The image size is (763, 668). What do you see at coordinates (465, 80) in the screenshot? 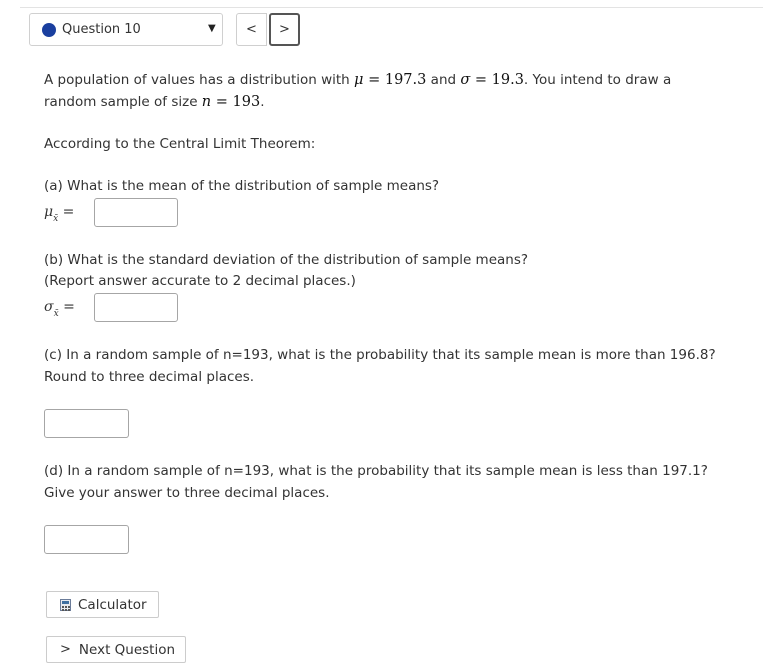
I see `sigma-symbol: σ` at bounding box center [465, 80].